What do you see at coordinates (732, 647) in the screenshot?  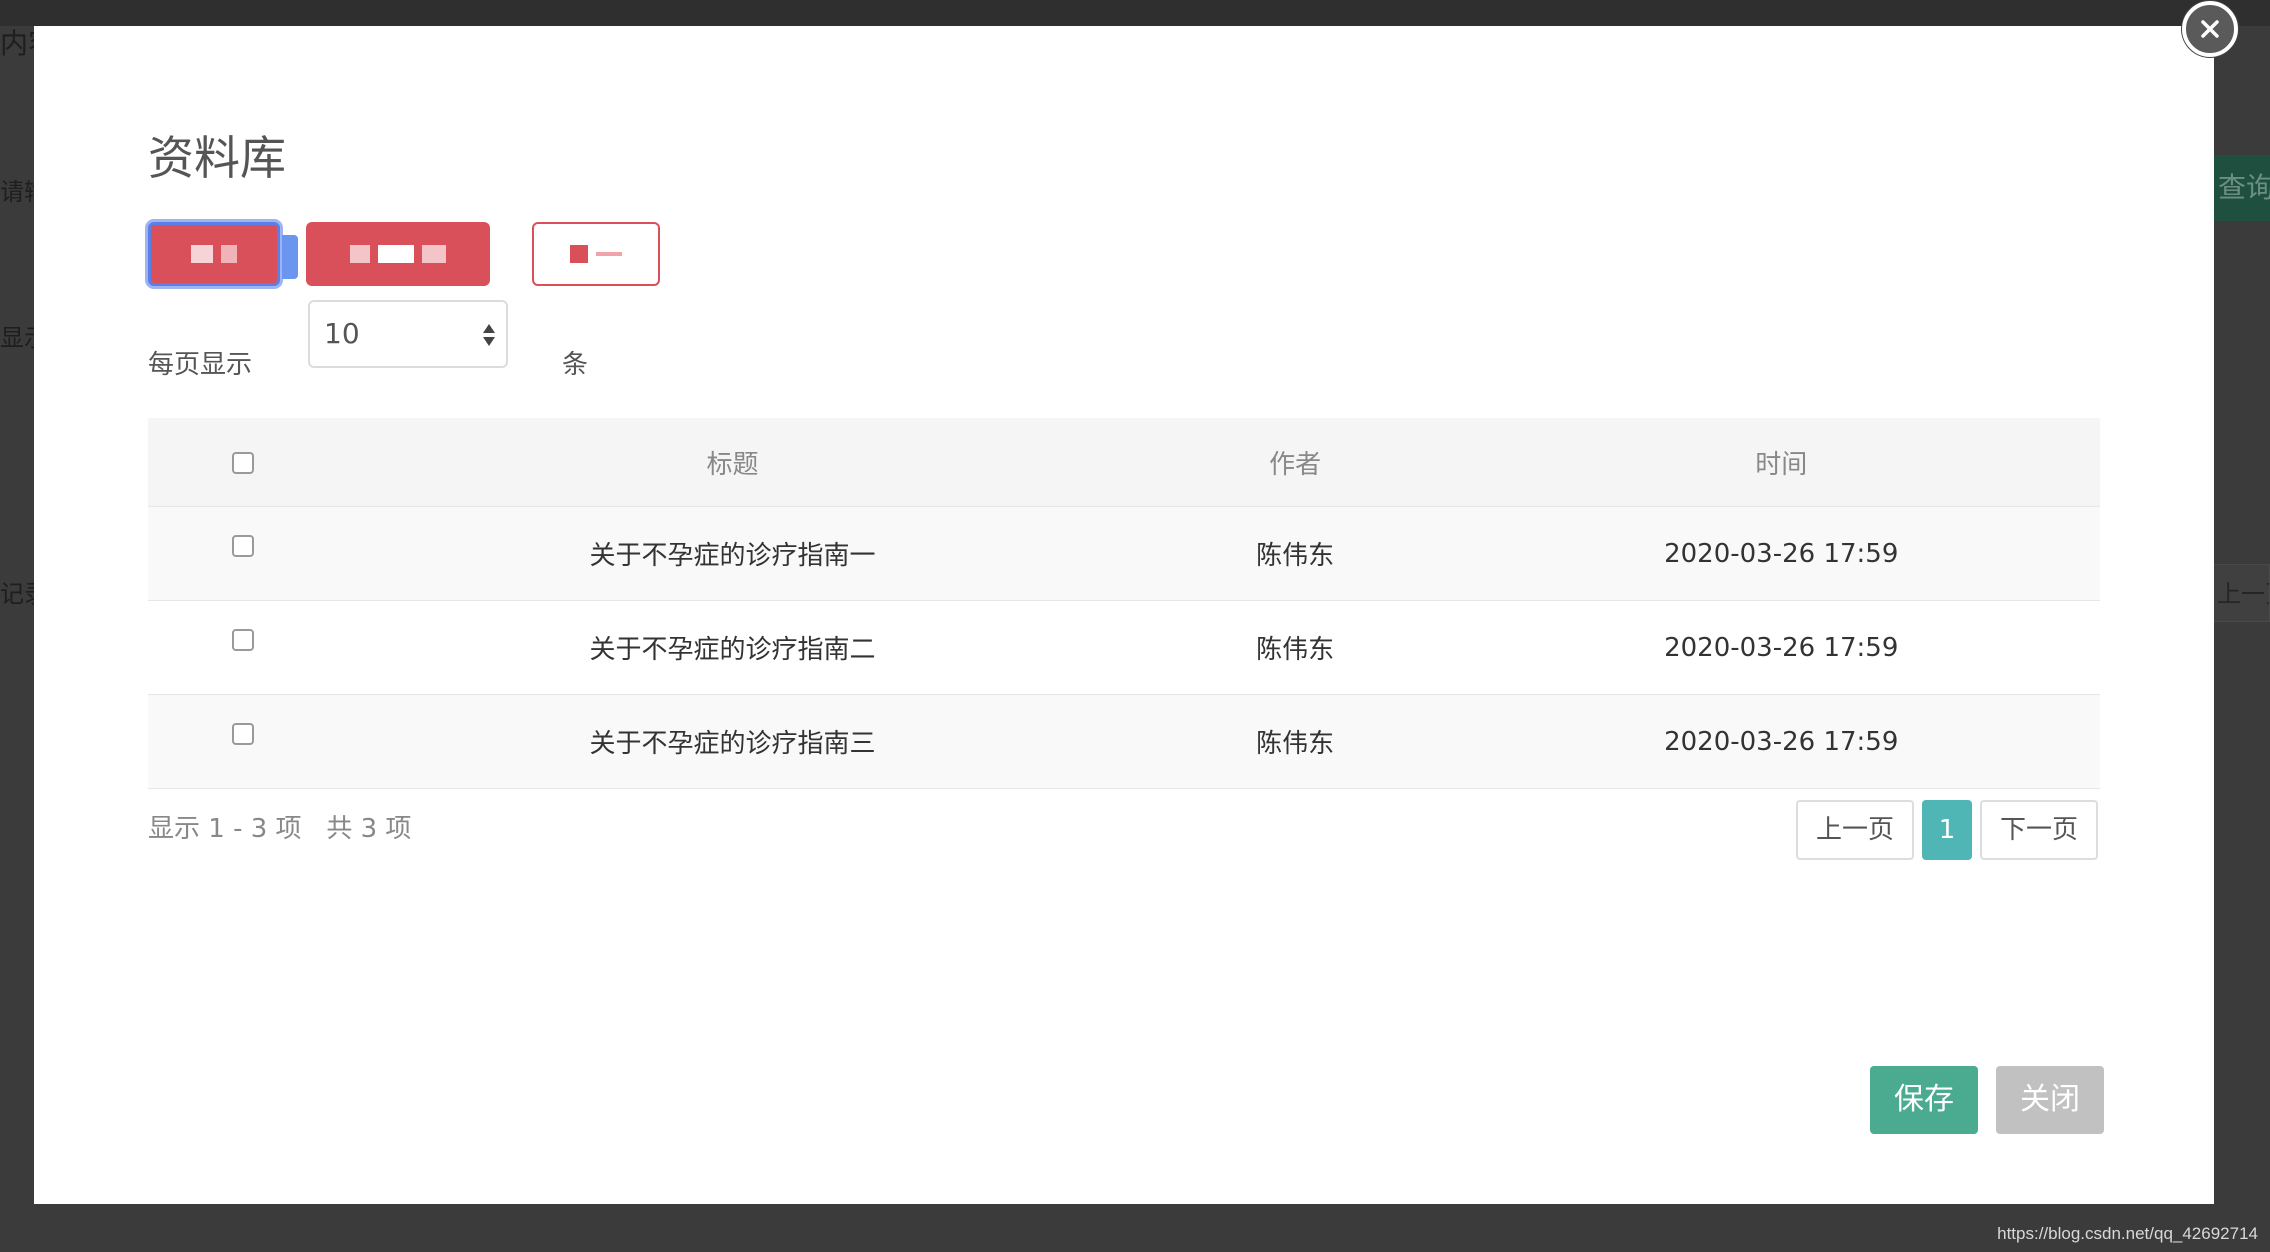 I see `cell-title: 关于不孕症的诊疗指南二` at bounding box center [732, 647].